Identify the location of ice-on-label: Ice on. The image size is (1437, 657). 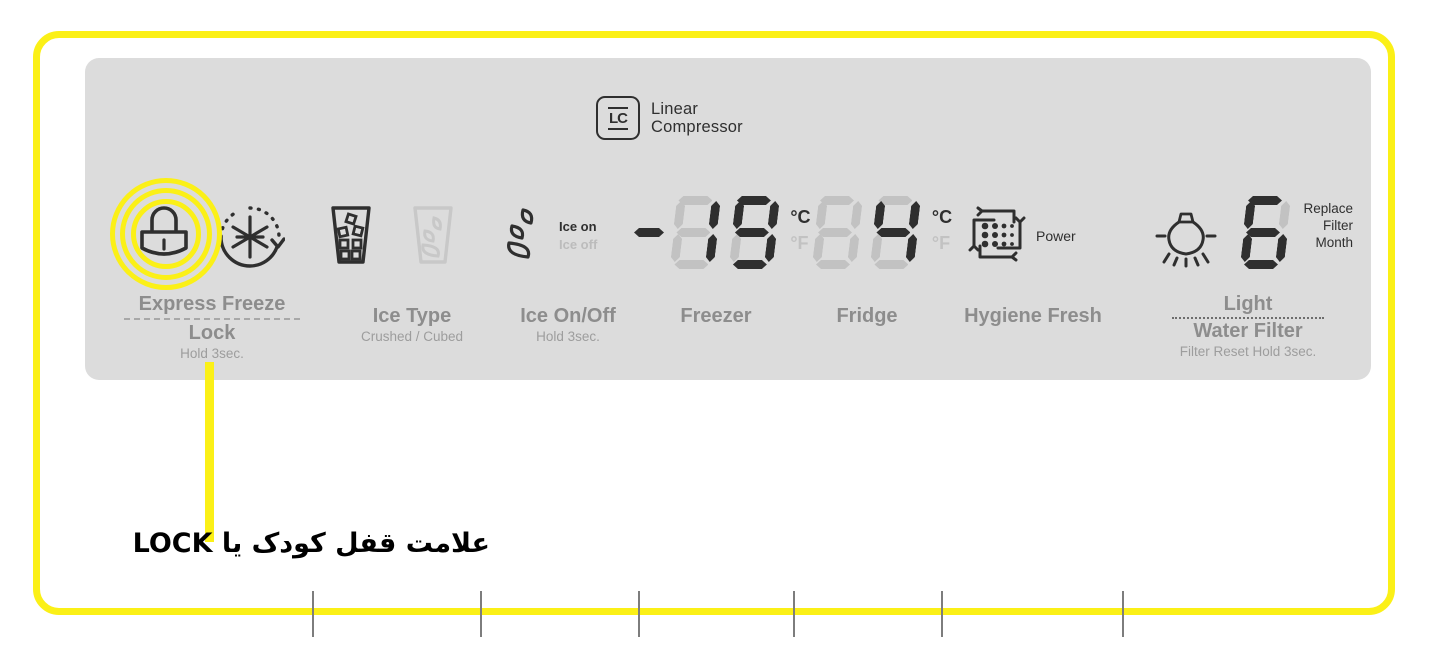
(578, 226).